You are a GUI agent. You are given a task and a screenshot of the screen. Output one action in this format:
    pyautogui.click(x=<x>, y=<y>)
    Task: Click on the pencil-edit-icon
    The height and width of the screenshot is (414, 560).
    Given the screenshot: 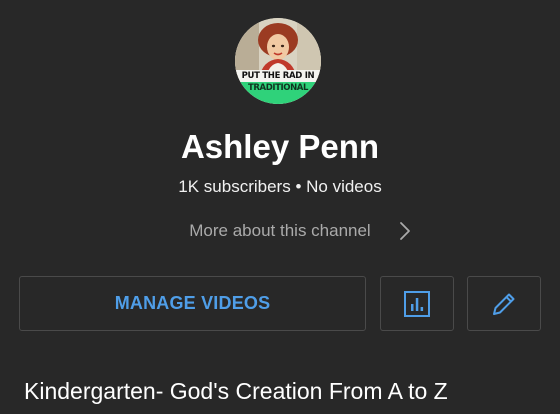 What is the action you would take?
    pyautogui.click(x=504, y=304)
    